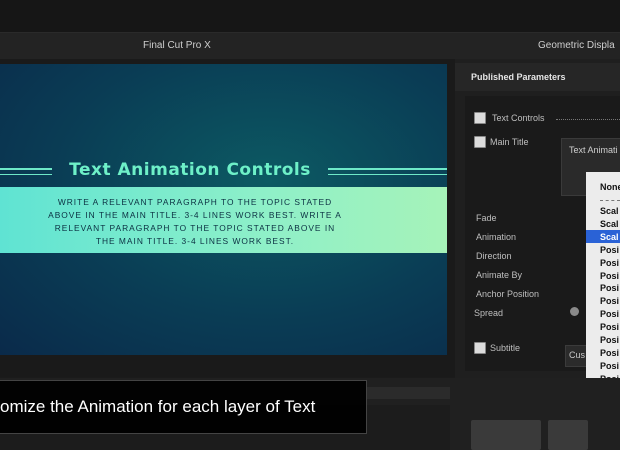 The image size is (620, 450). I want to click on param-animation: Animation, so click(496, 237).